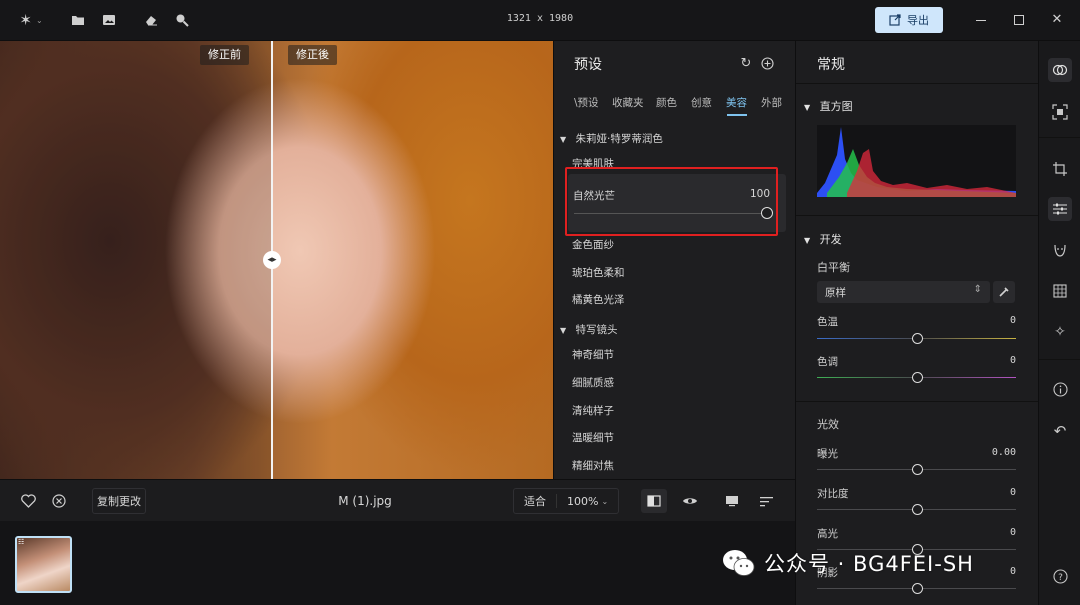  What do you see at coordinates (1013, 532) in the screenshot?
I see `highlights-value: 0` at bounding box center [1013, 532].